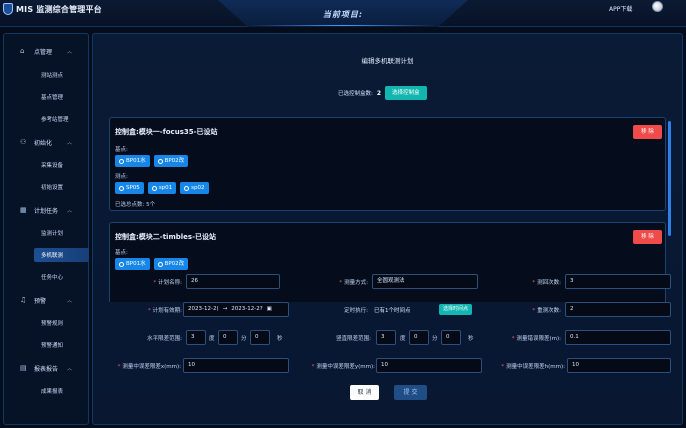 This screenshot has height=428, width=686. I want to click on horizontal-minute-input: 0, so click(228, 337).